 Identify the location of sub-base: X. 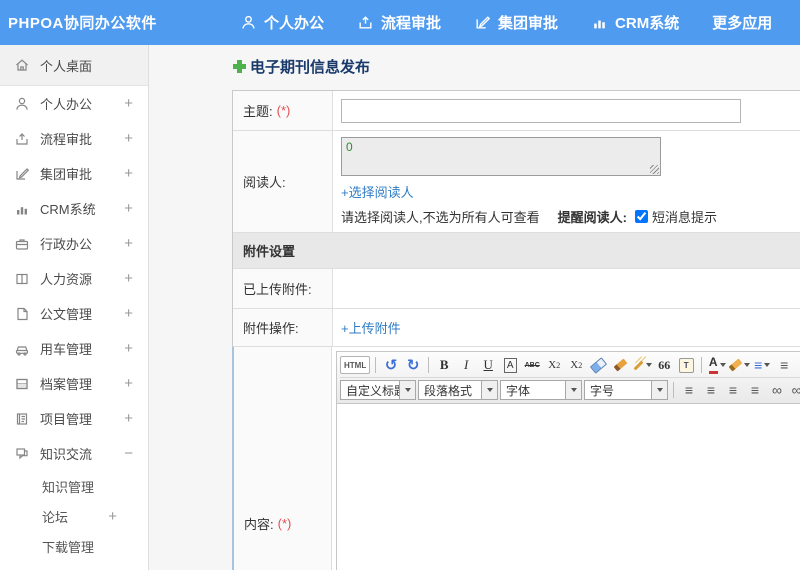
(574, 365).